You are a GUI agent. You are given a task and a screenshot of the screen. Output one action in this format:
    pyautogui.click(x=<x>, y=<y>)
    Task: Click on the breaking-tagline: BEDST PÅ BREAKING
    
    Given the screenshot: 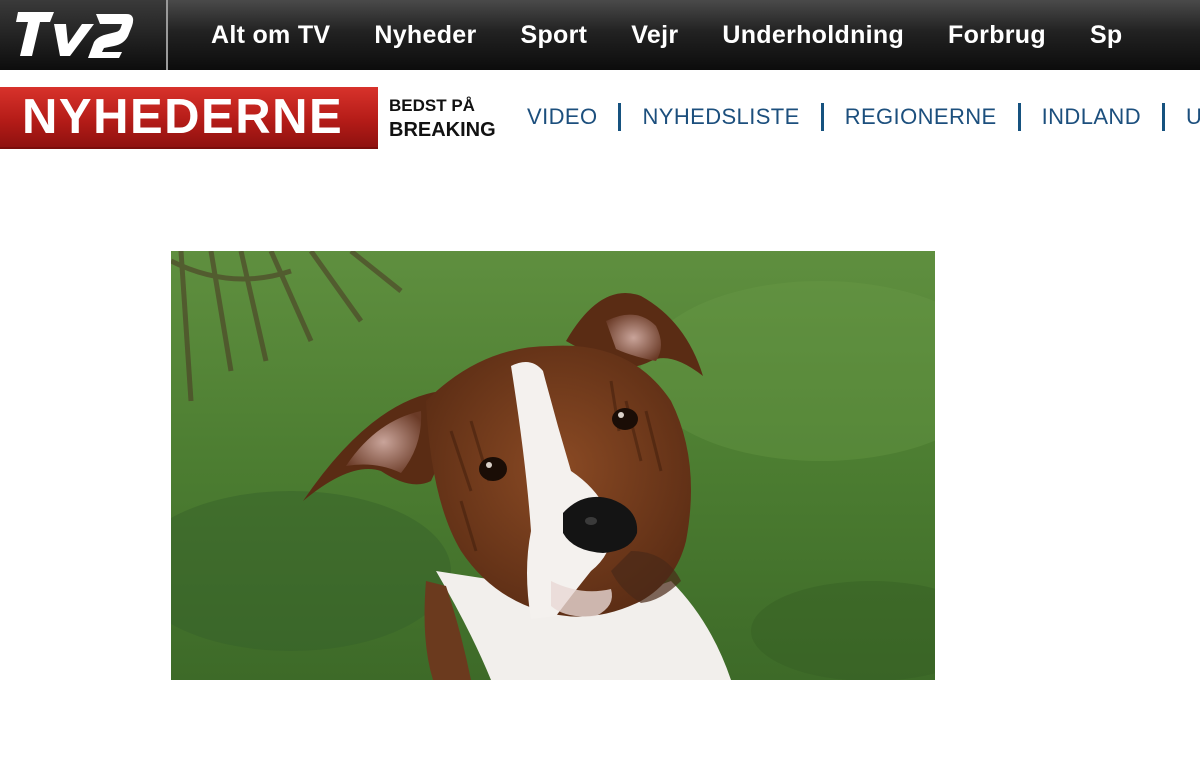 What is the action you would take?
    pyautogui.click(x=442, y=118)
    